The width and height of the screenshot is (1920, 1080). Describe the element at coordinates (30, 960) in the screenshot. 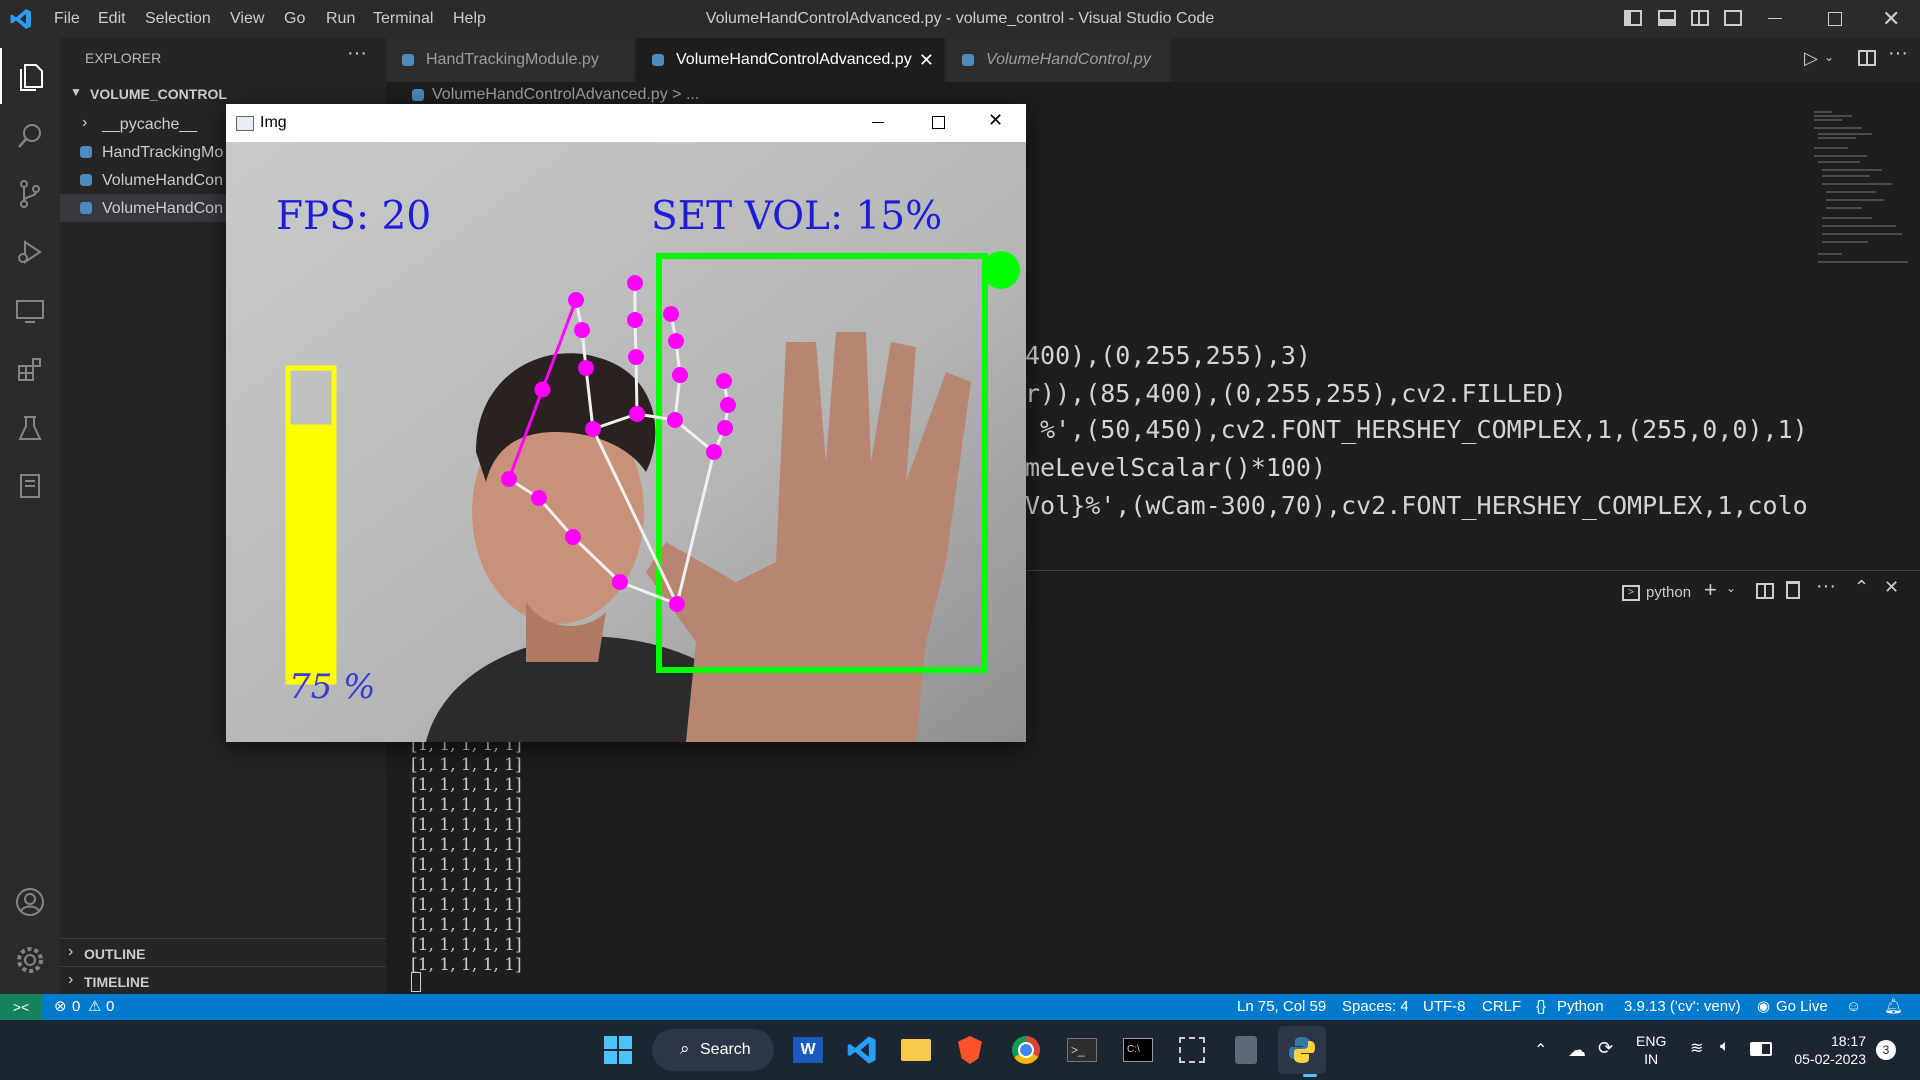

I see `settings-gear-icon` at that location.